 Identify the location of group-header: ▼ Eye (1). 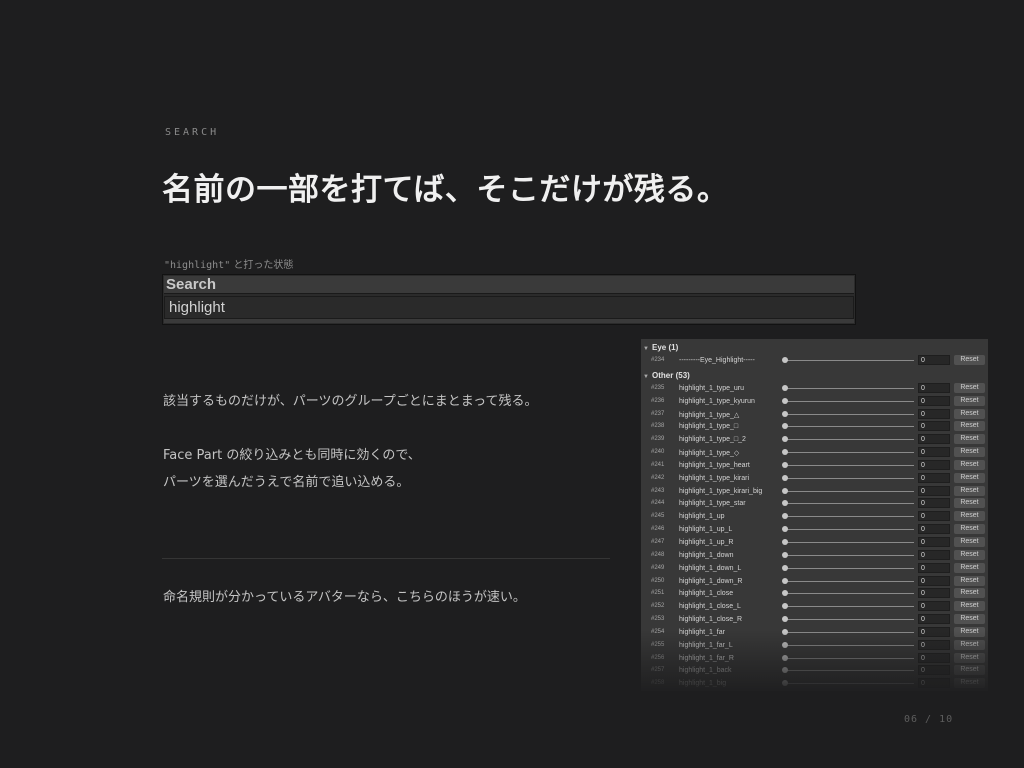
(814, 347).